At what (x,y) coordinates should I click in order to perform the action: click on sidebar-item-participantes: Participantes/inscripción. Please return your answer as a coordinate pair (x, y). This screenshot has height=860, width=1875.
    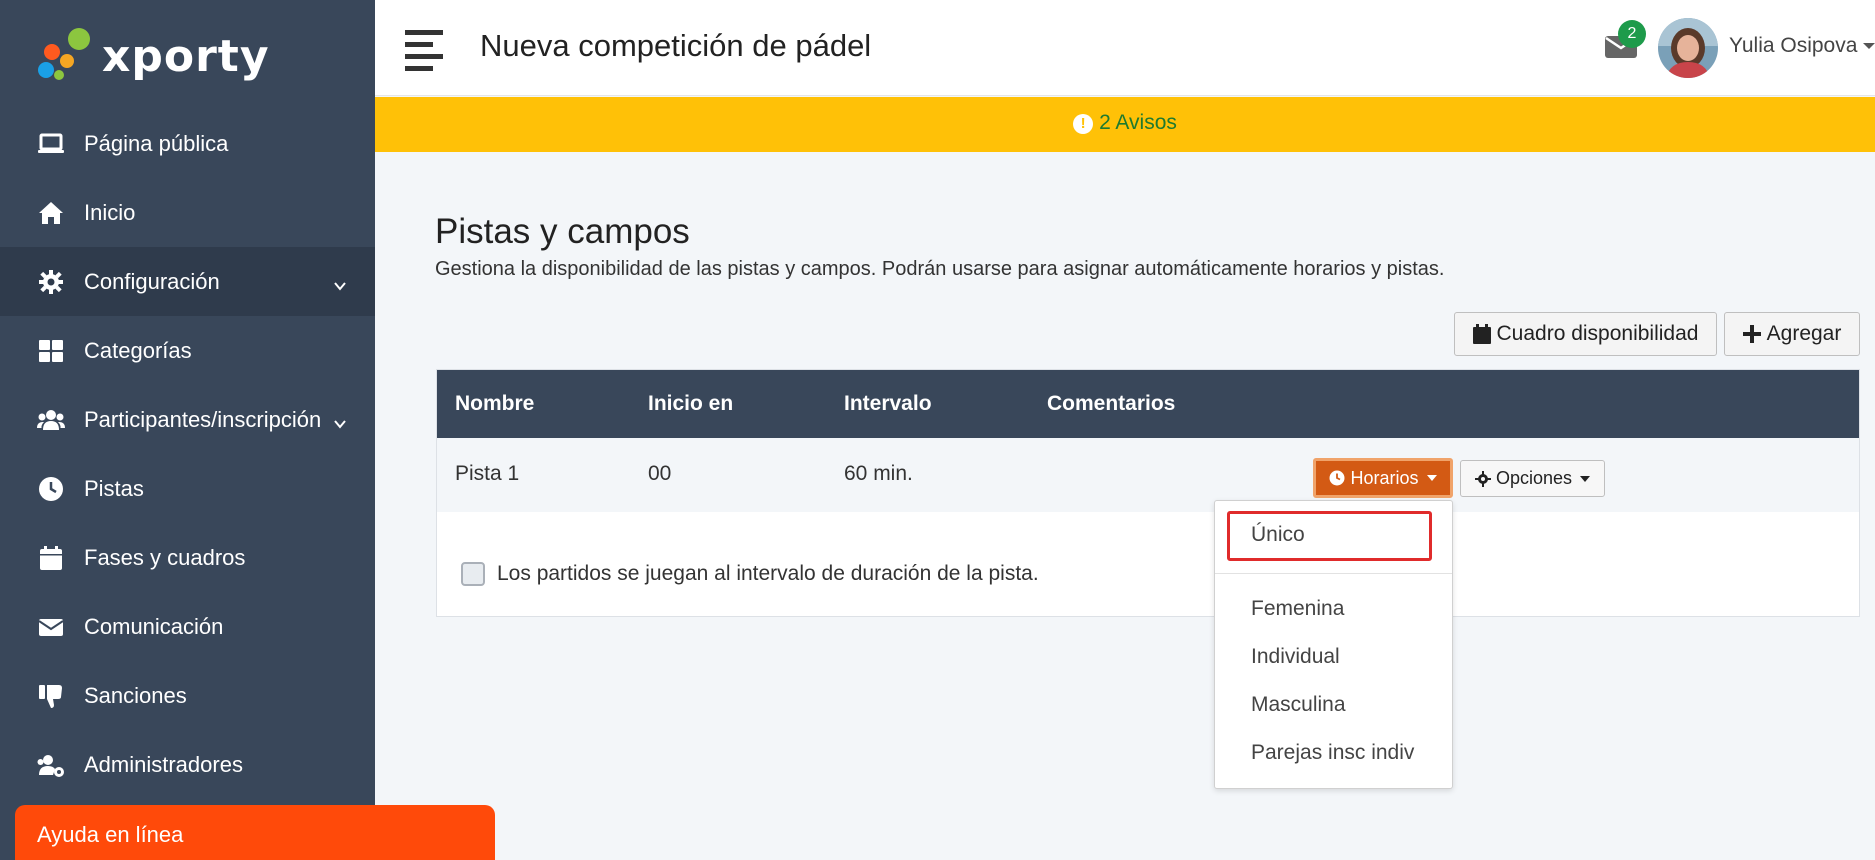
    Looking at the image, I should click on (187, 419).